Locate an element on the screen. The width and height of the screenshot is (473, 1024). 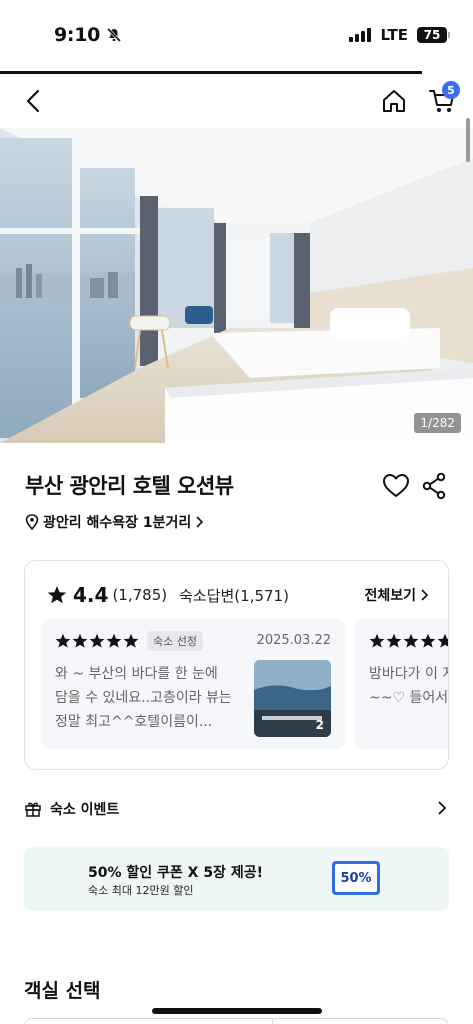
share-icon is located at coordinates (434, 486).